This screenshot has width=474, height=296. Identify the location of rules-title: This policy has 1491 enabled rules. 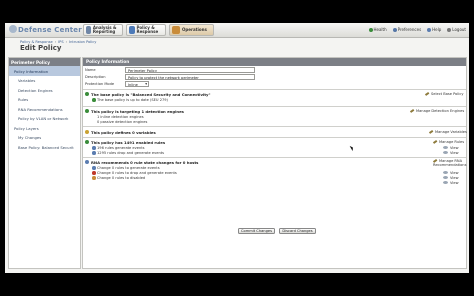
(128, 142).